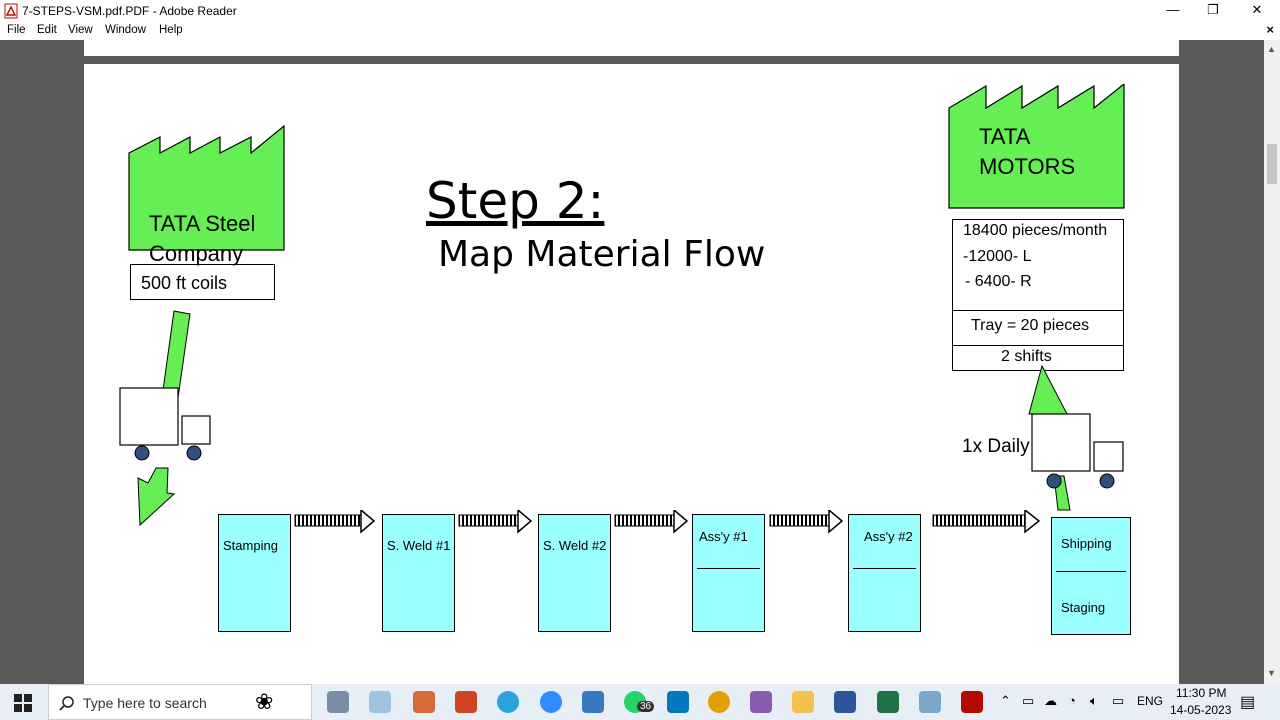  Describe the element at coordinates (551, 702) in the screenshot. I see `zoom-icon` at that location.